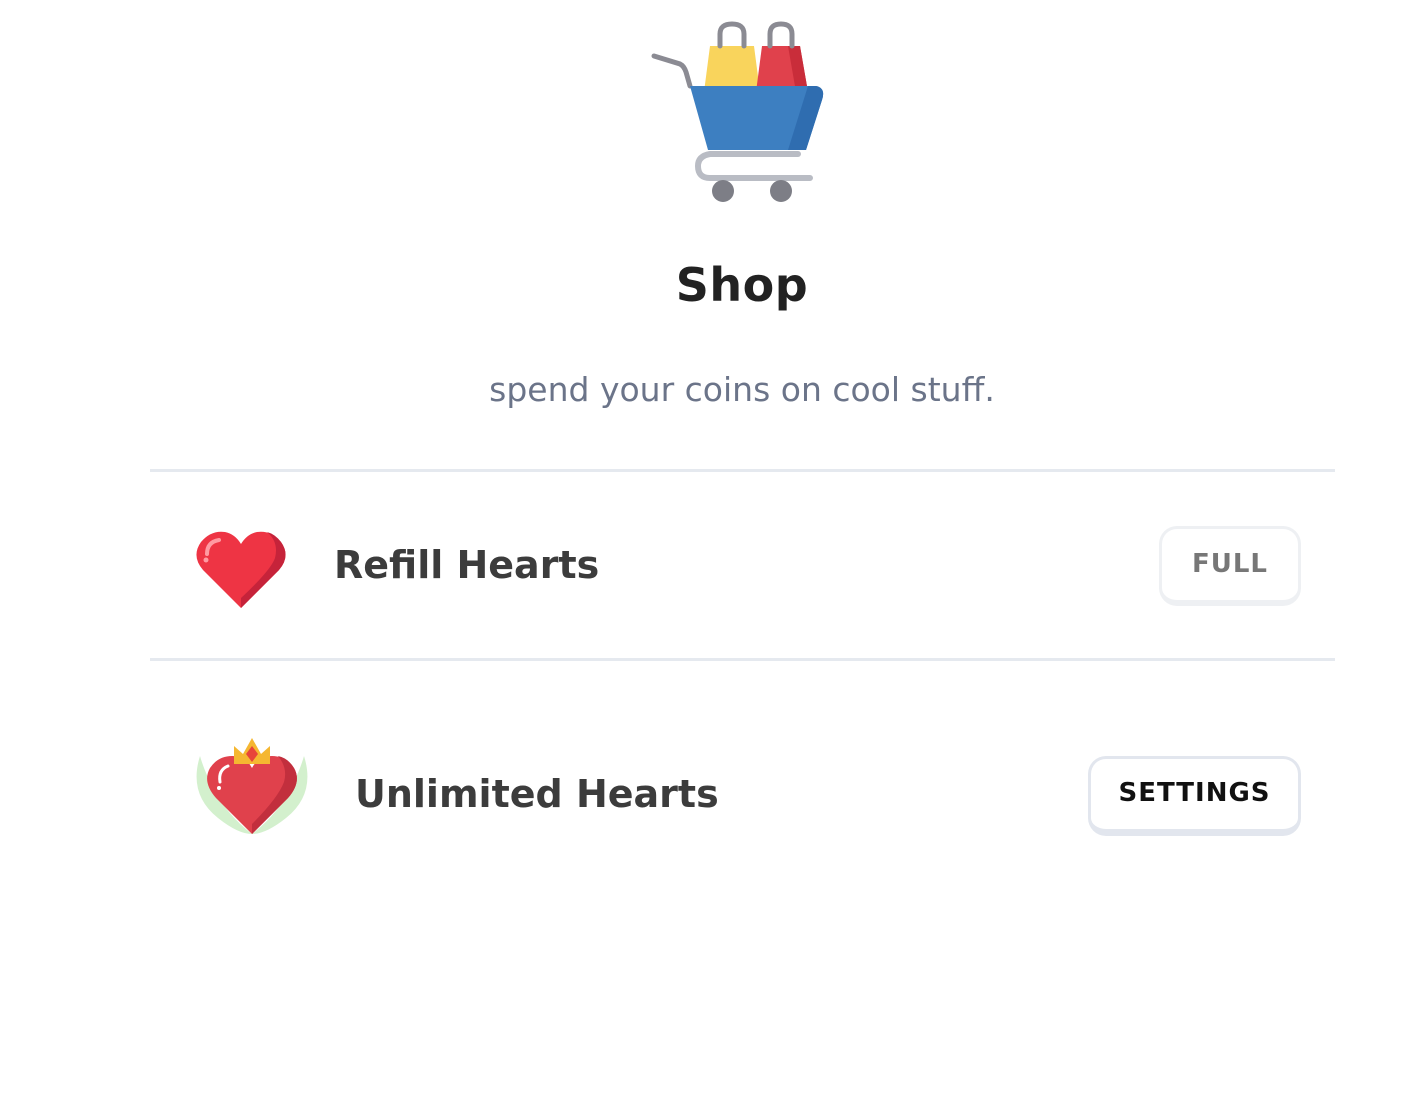 Image resolution: width=1416 pixels, height=1120 pixels. What do you see at coordinates (252, 786) in the screenshot?
I see `crowned-heart-icon` at bounding box center [252, 786].